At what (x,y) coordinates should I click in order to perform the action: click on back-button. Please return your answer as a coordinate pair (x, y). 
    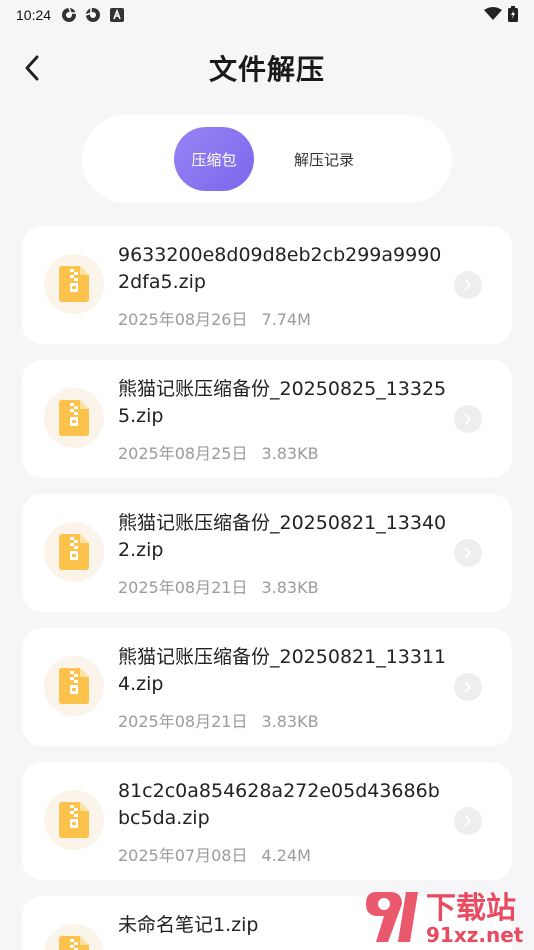
    Looking at the image, I should click on (32, 68).